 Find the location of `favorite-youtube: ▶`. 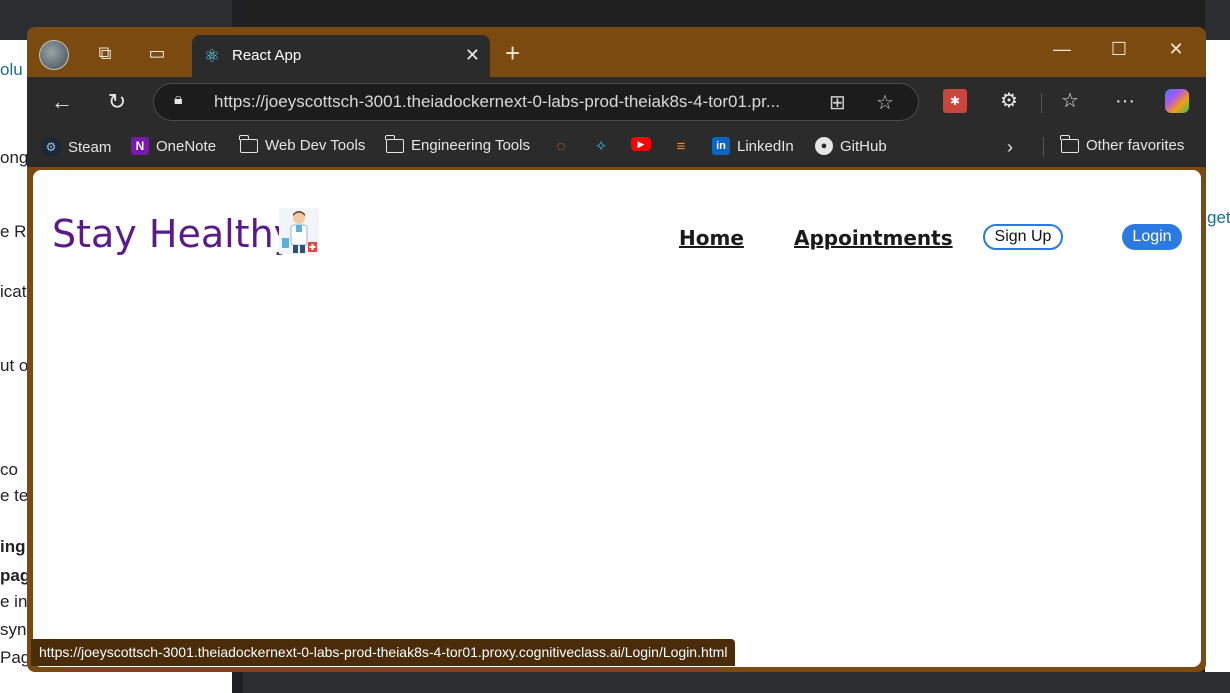

favorite-youtube: ▶ is located at coordinates (641, 144).